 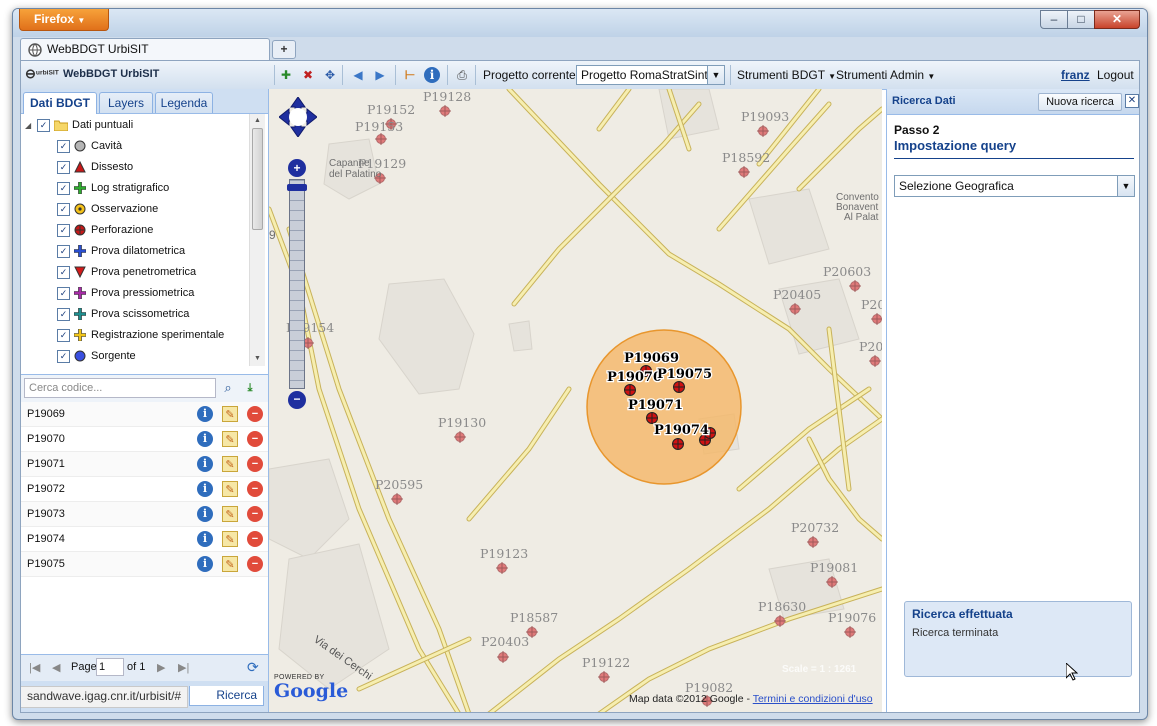 I want to click on layer-item: ✓ Dissesto, so click(x=135, y=167).